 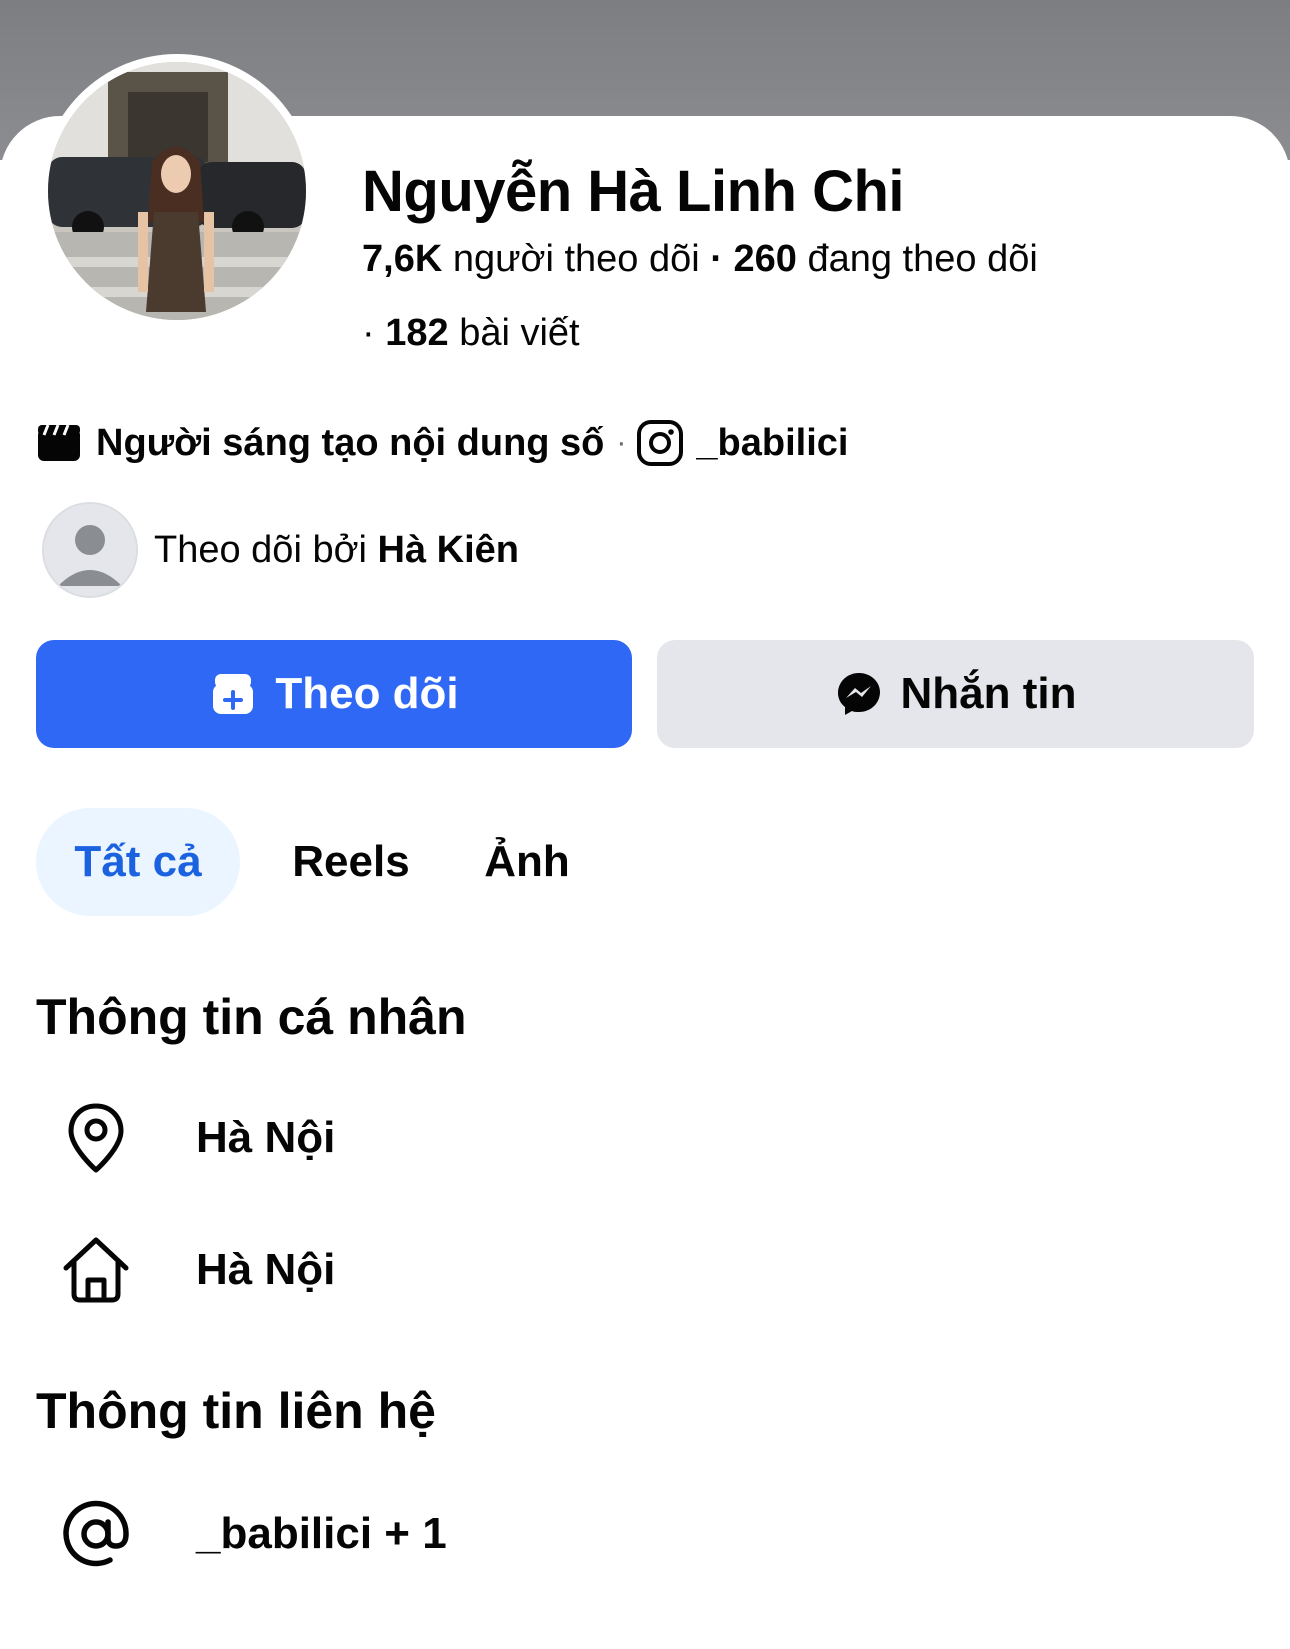 What do you see at coordinates (922, 259) in the screenshot?
I see `following-label: đang theo dõi` at bounding box center [922, 259].